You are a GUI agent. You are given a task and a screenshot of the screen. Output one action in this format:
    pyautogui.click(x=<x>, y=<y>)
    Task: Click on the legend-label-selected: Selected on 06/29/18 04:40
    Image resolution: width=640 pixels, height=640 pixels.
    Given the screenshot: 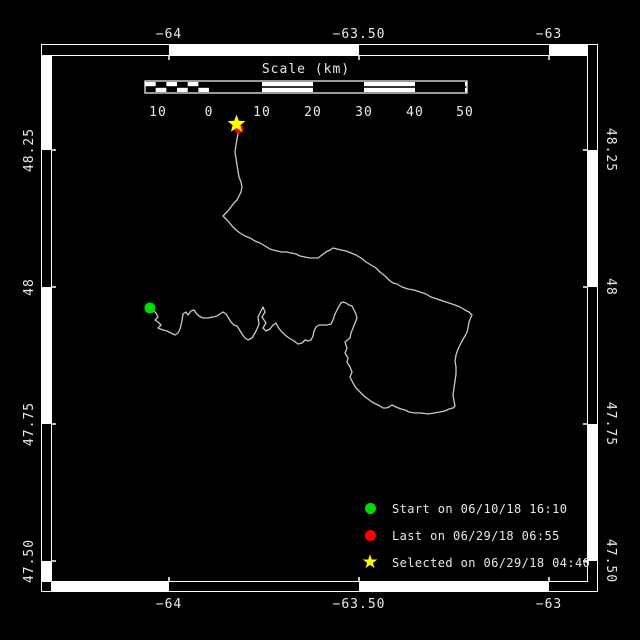 What is the action you would take?
    pyautogui.click(x=491, y=562)
    